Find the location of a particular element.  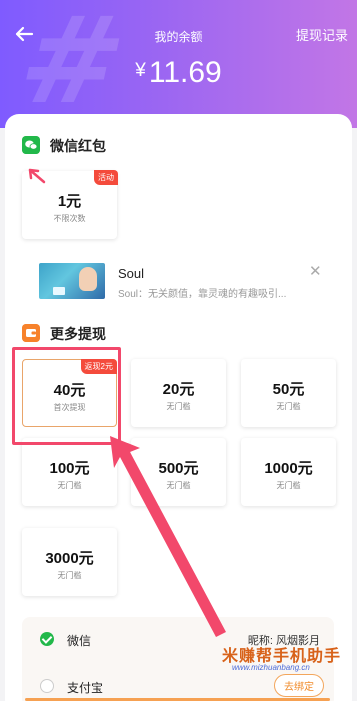

wechat-icon is located at coordinates (31, 145).